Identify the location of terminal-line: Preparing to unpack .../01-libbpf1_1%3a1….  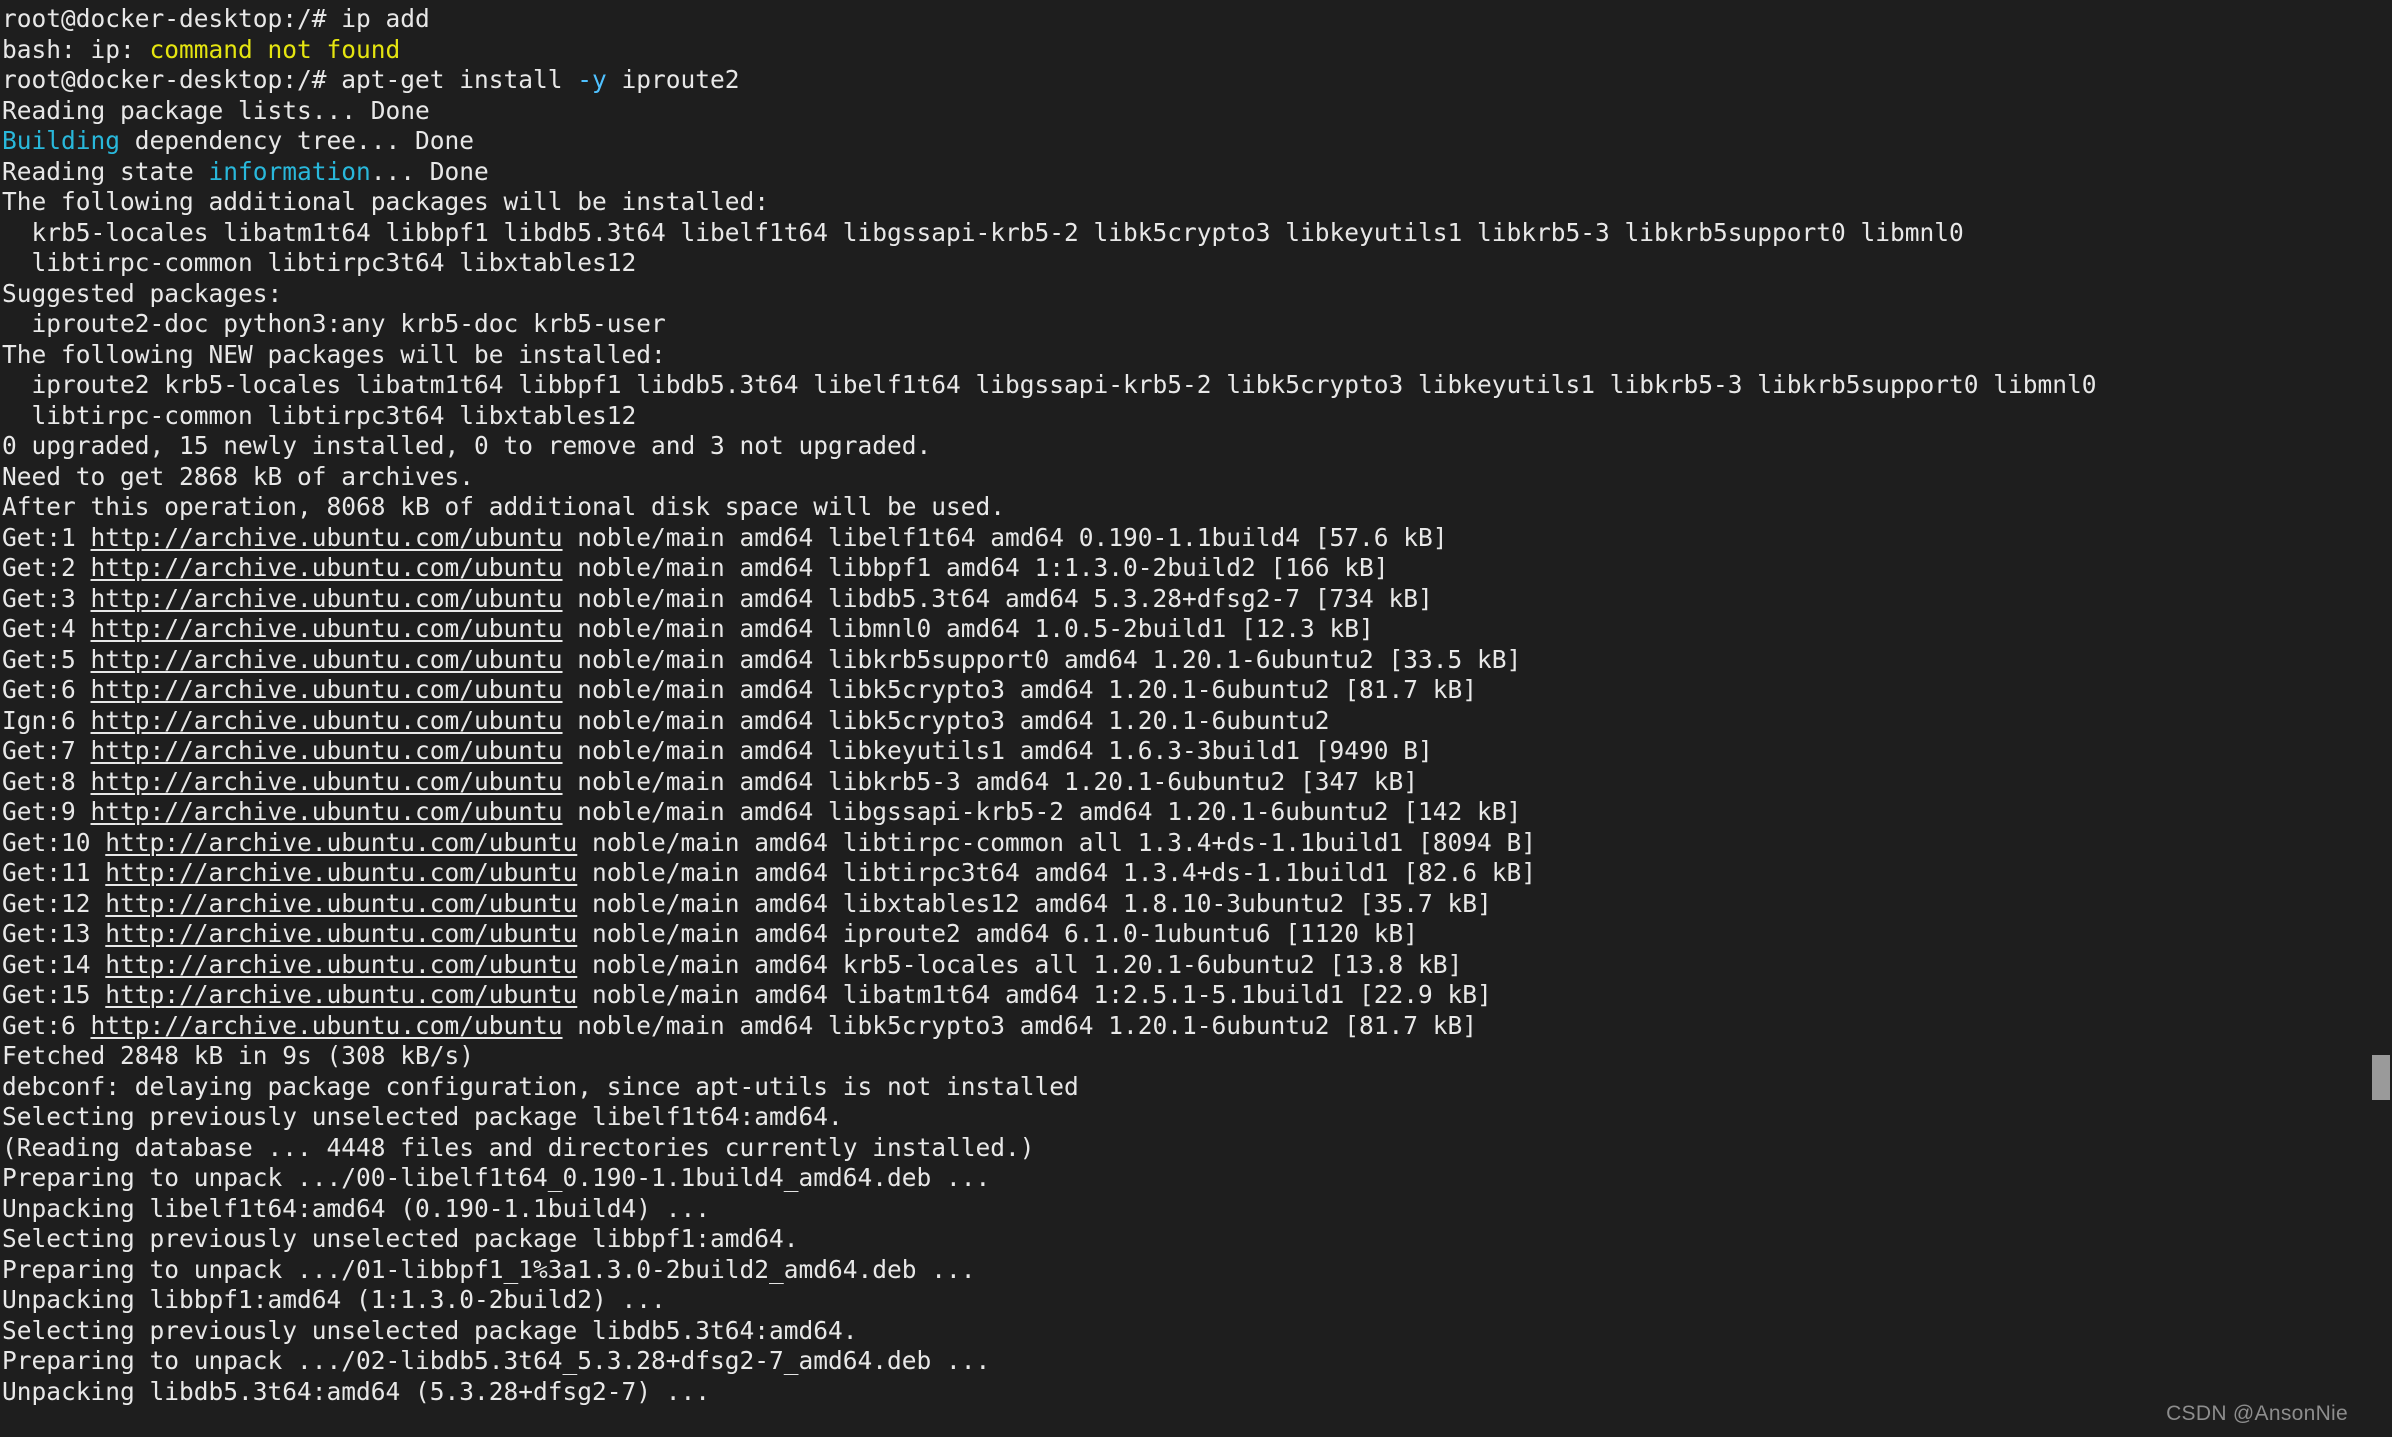
(1197, 1270).